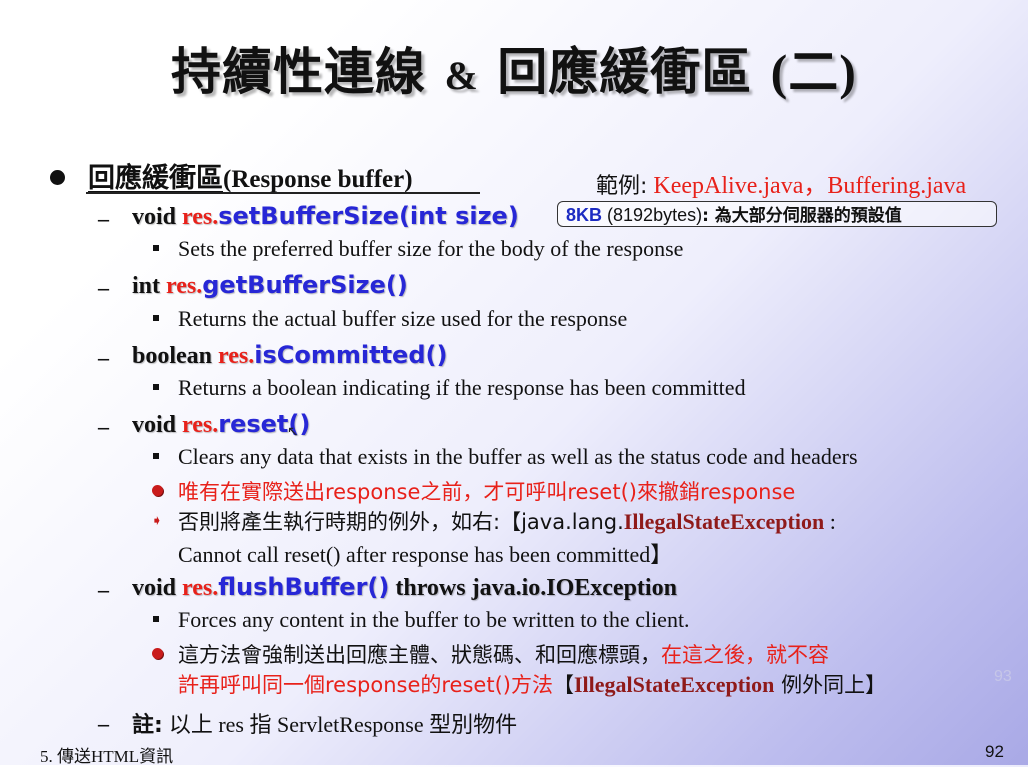 The image size is (1028, 767). What do you see at coordinates (304, 587) in the screenshot?
I see `method-name: flushBuffer()` at bounding box center [304, 587].